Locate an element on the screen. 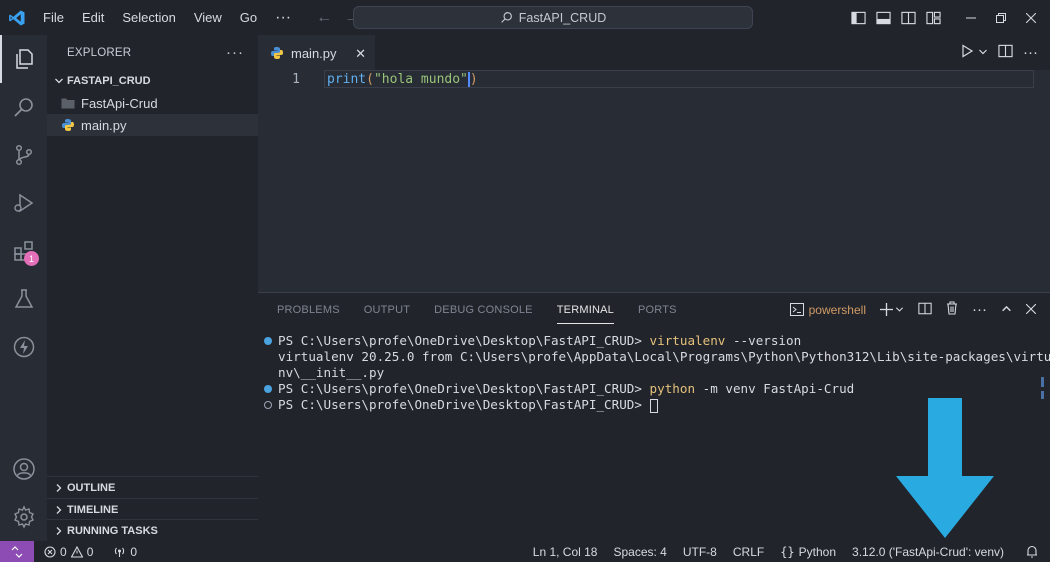 Image resolution: width=1050 pixels, height=562 pixels. run-debug-icon is located at coordinates (23, 203).